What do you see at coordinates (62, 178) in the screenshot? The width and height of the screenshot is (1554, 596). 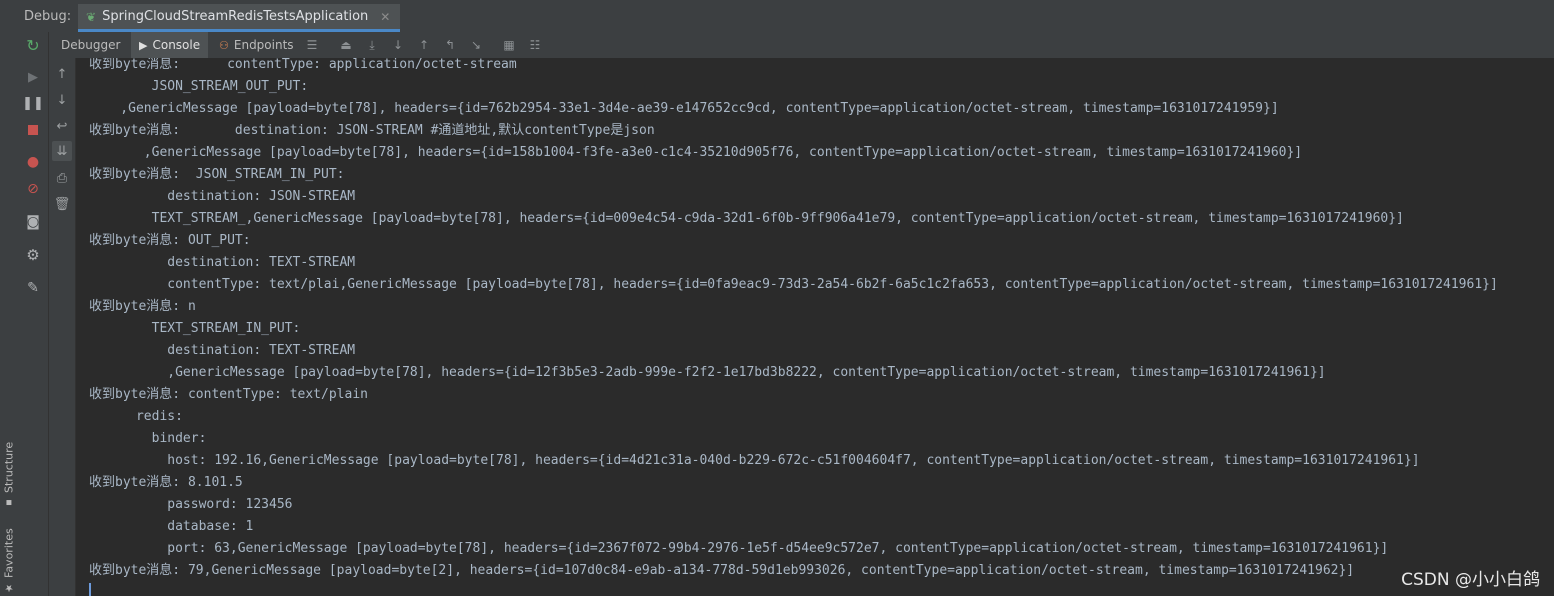 I see `print-icon: ⎙` at bounding box center [62, 178].